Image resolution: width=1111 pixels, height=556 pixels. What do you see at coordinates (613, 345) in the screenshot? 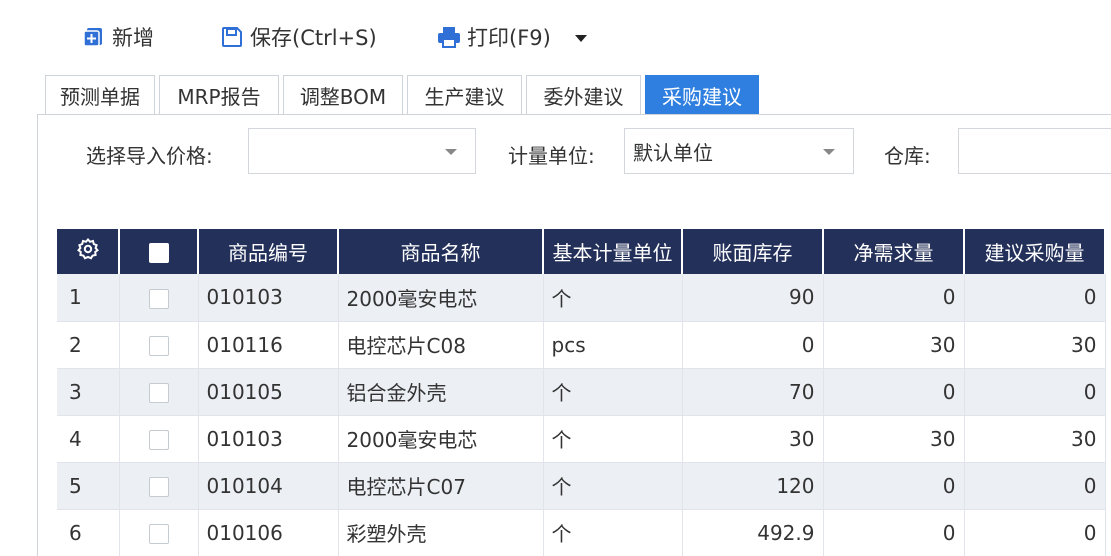
I see `unit-cell: pcs` at bounding box center [613, 345].